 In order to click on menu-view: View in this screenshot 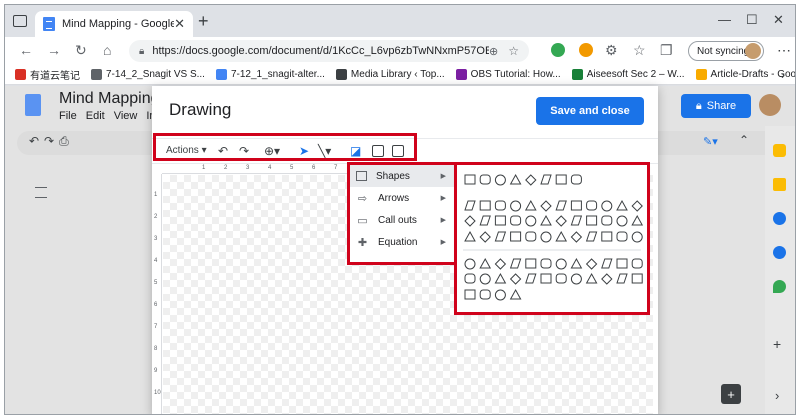, I will do `click(126, 116)`.